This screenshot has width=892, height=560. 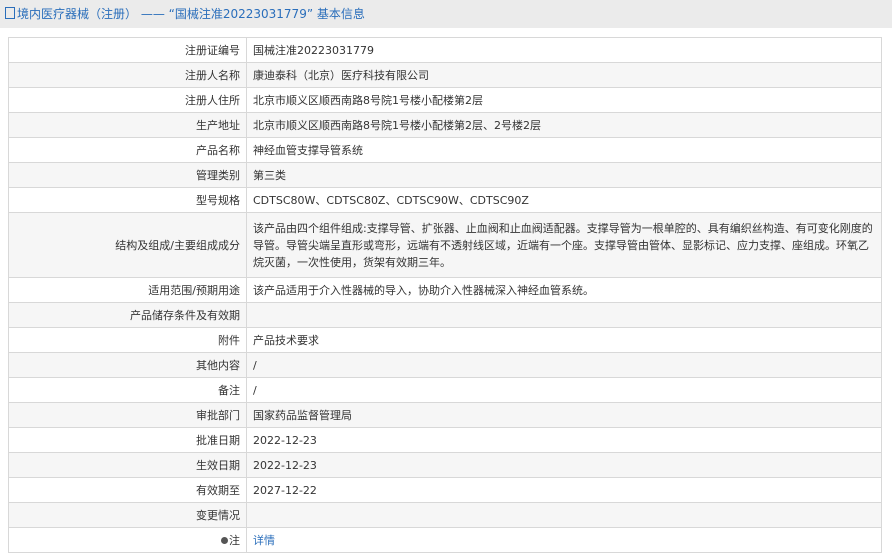 I want to click on field-value: 产品技术要求, so click(x=564, y=340).